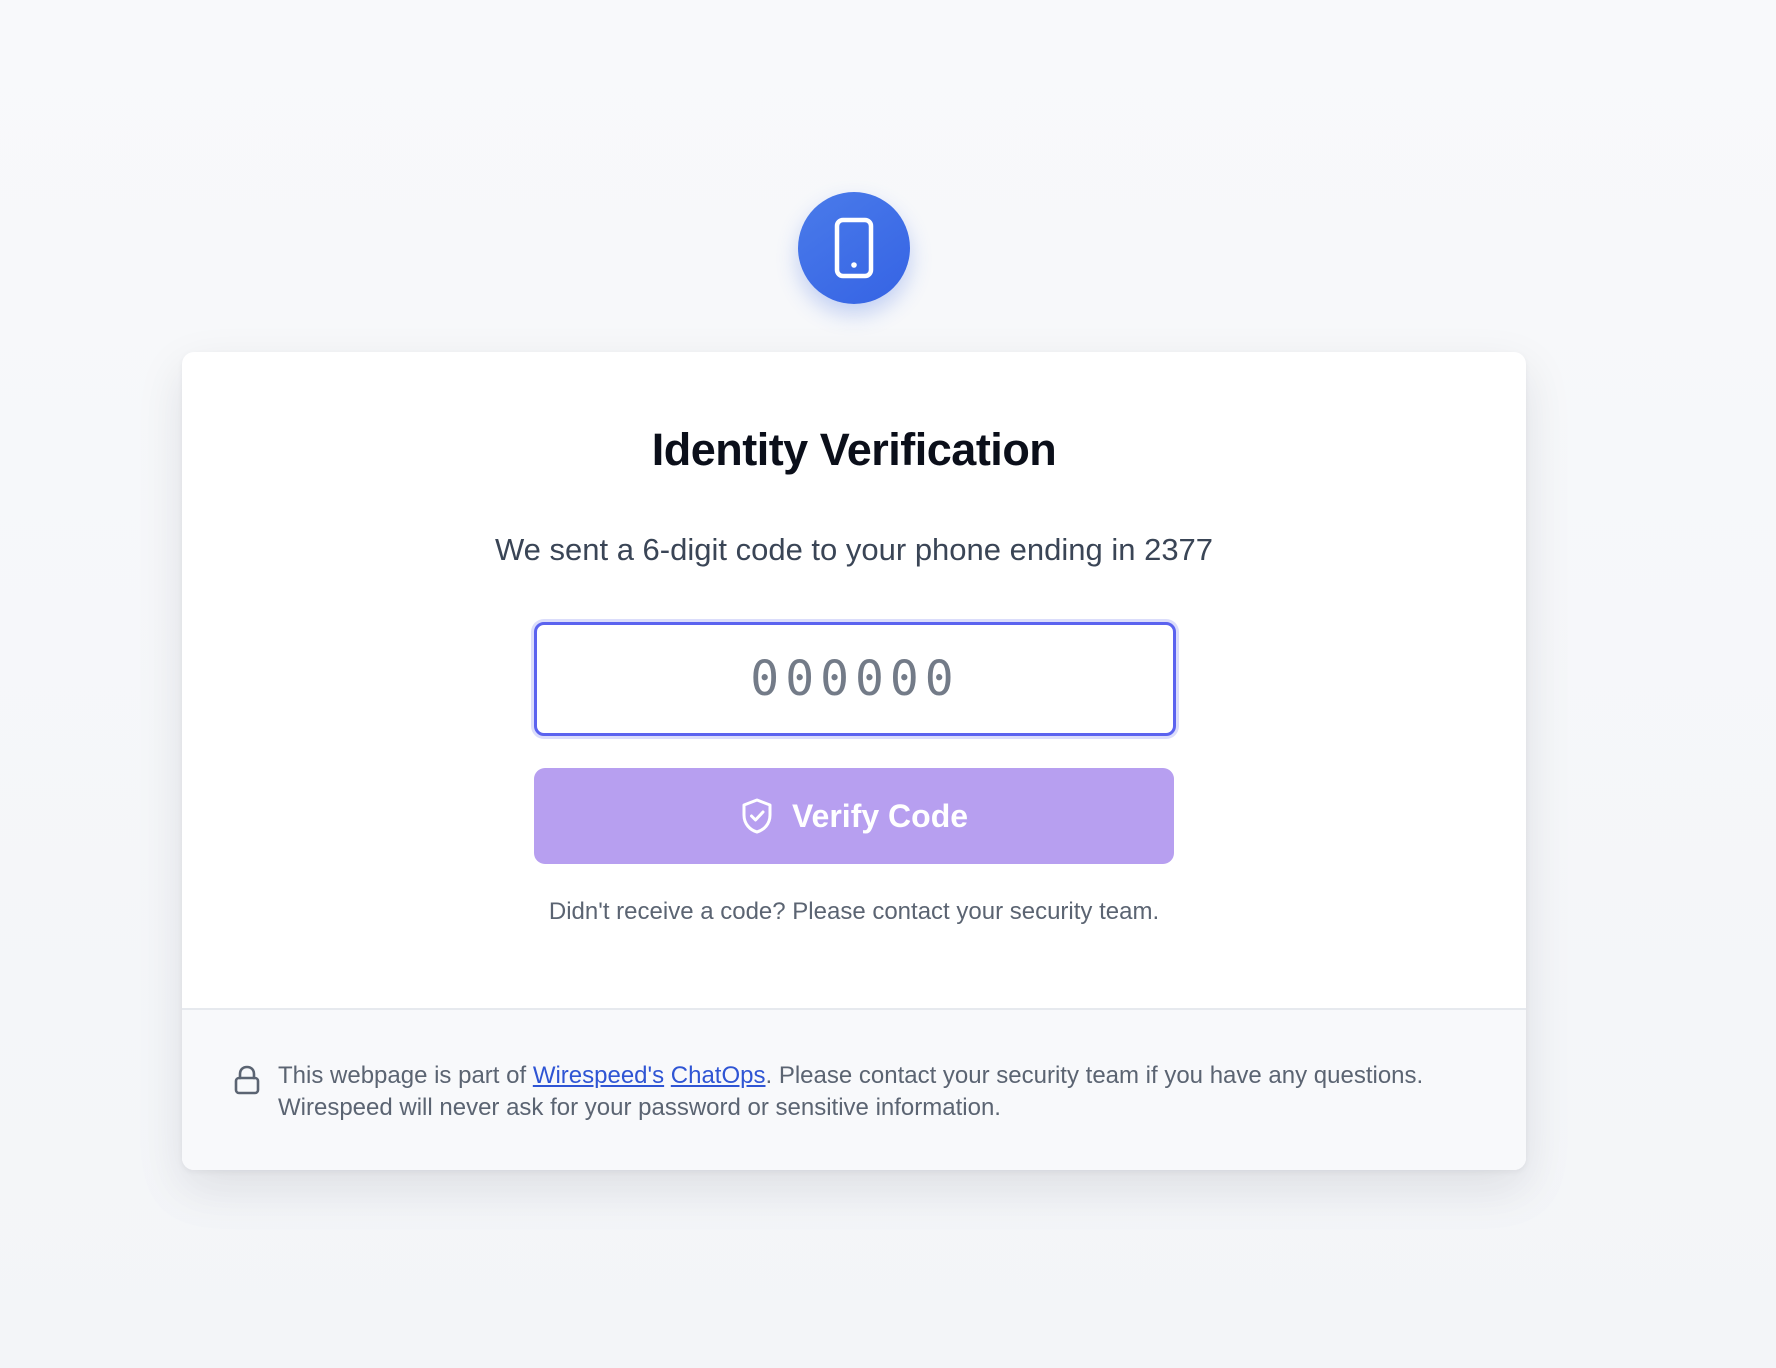 This screenshot has height=1368, width=1776. Describe the element at coordinates (247, 1080) in the screenshot. I see `lock-icon` at that location.